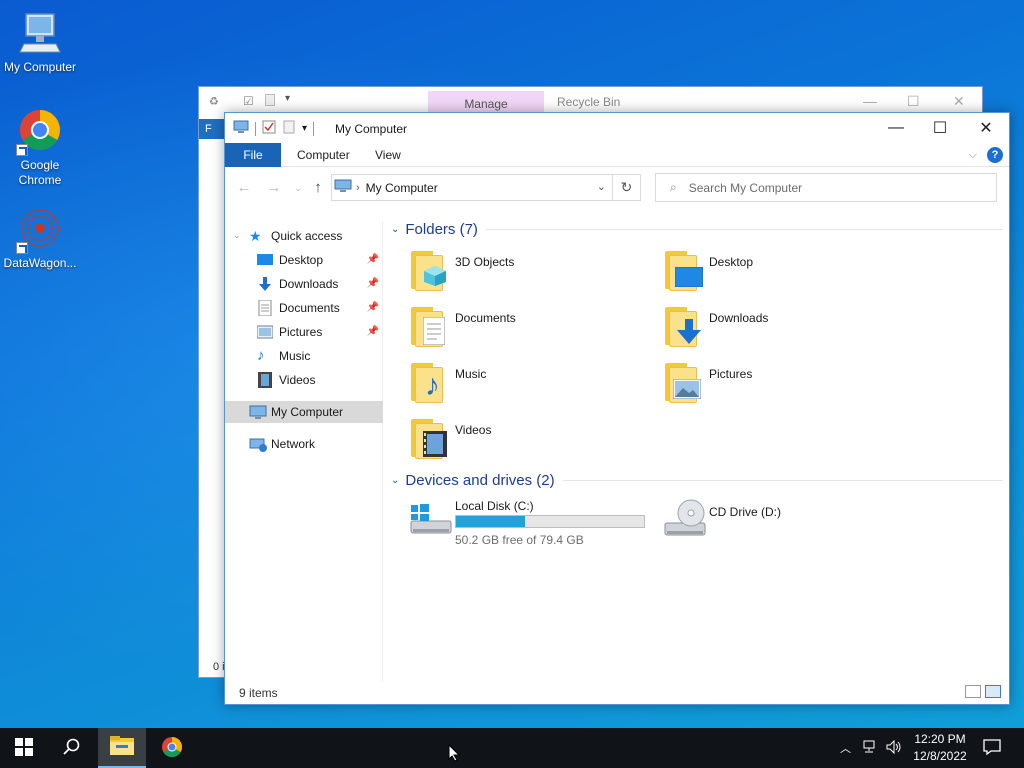 The width and height of the screenshot is (1024, 768). What do you see at coordinates (304, 308) in the screenshot?
I see `sidebar-item-documents: Documents 📌` at bounding box center [304, 308].